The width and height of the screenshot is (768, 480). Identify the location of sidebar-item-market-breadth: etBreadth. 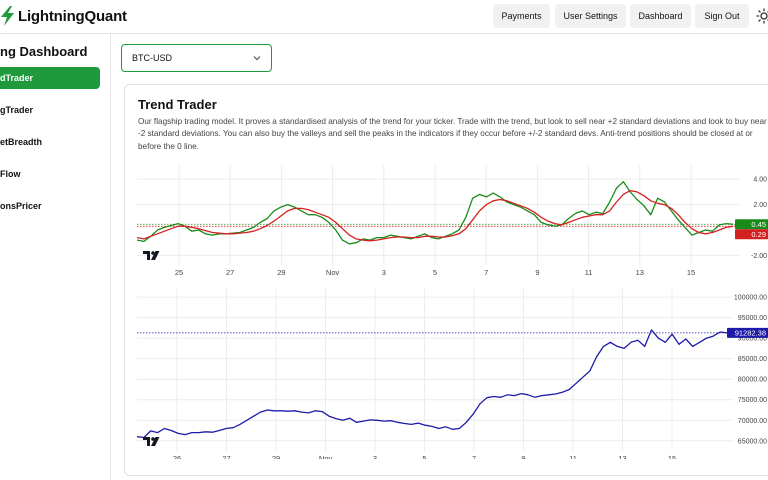
(50, 142).